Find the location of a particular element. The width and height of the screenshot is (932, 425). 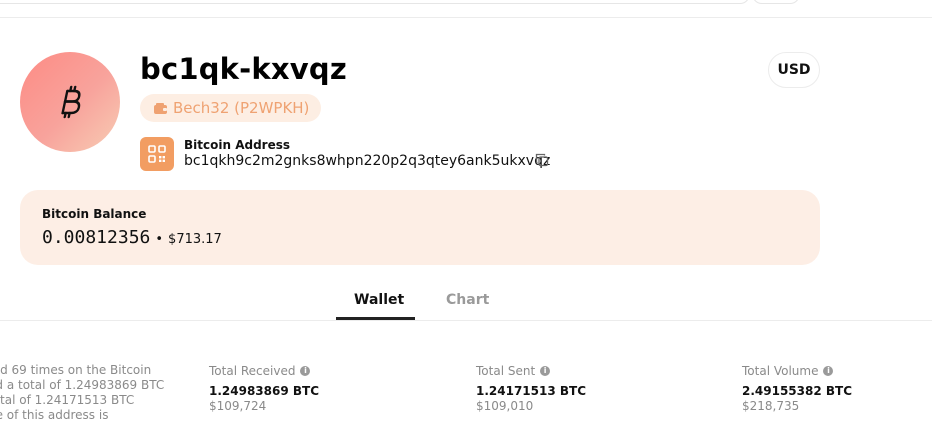

qr-code-button is located at coordinates (157, 154).